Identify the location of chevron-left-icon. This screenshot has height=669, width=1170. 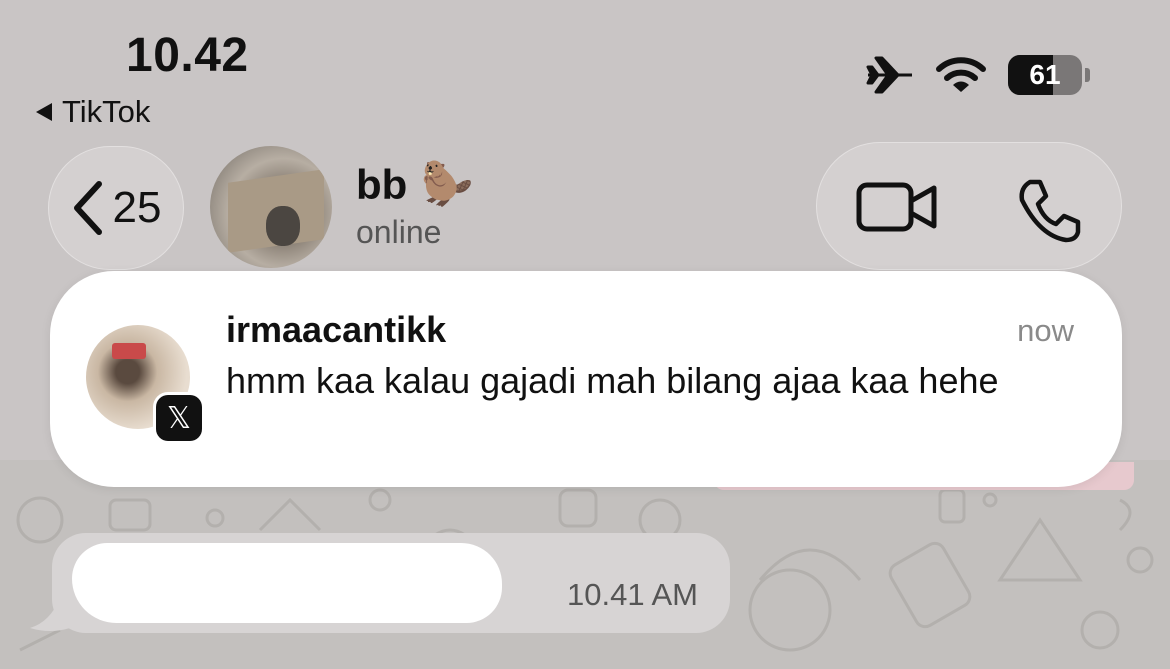
(87, 208).